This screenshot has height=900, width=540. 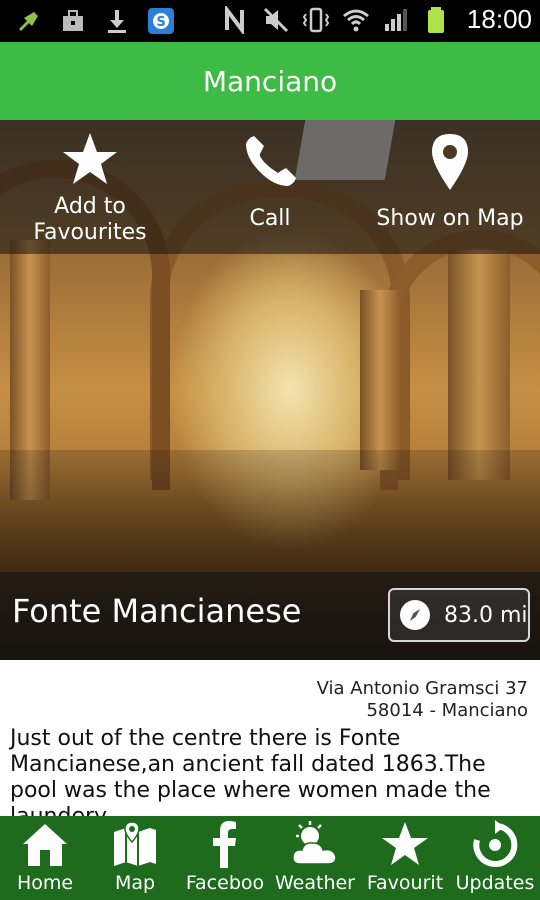 I want to click on nav-facebook-label: Faceboo, so click(x=225, y=883).